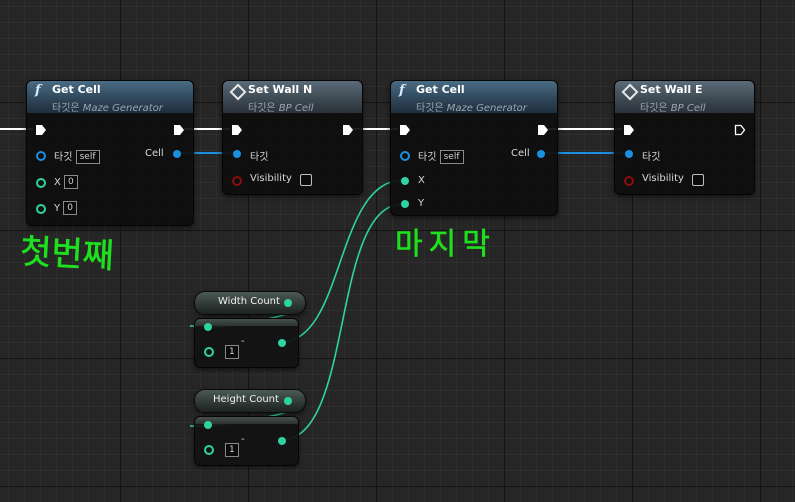 This screenshot has width=795, height=502. I want to click on width-minus-to-x-wire, so click(342, 261).